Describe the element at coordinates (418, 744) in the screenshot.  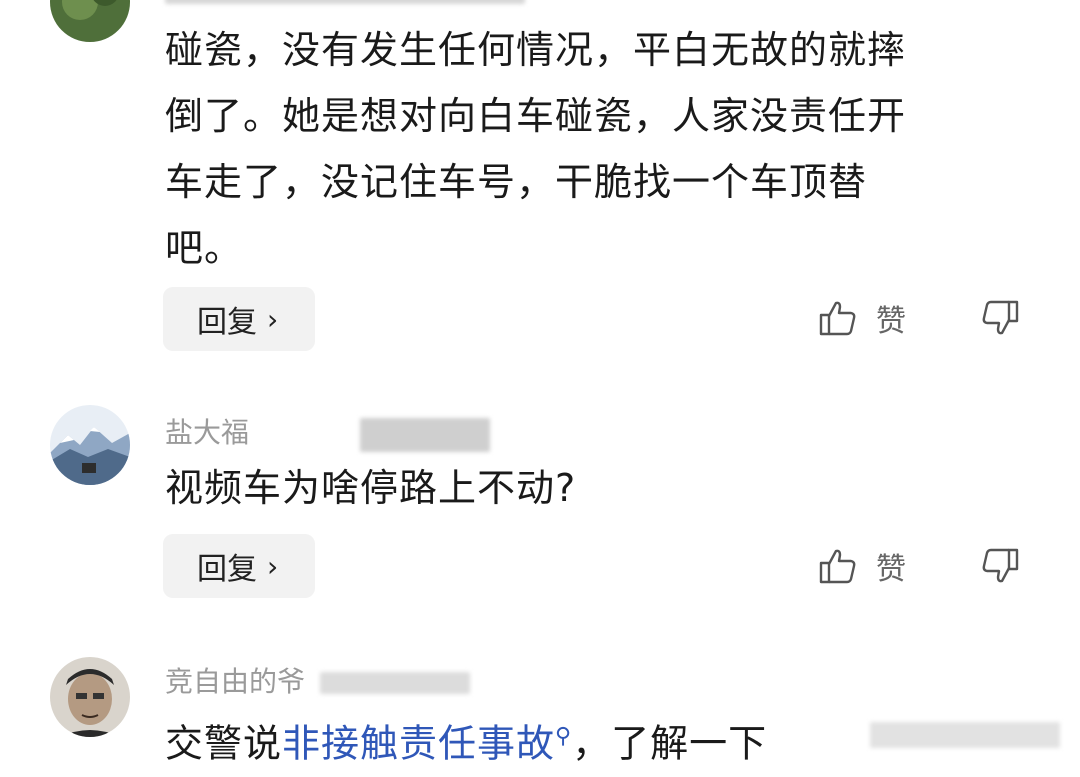
I see `keyword-link: 非接触责任事故` at that location.